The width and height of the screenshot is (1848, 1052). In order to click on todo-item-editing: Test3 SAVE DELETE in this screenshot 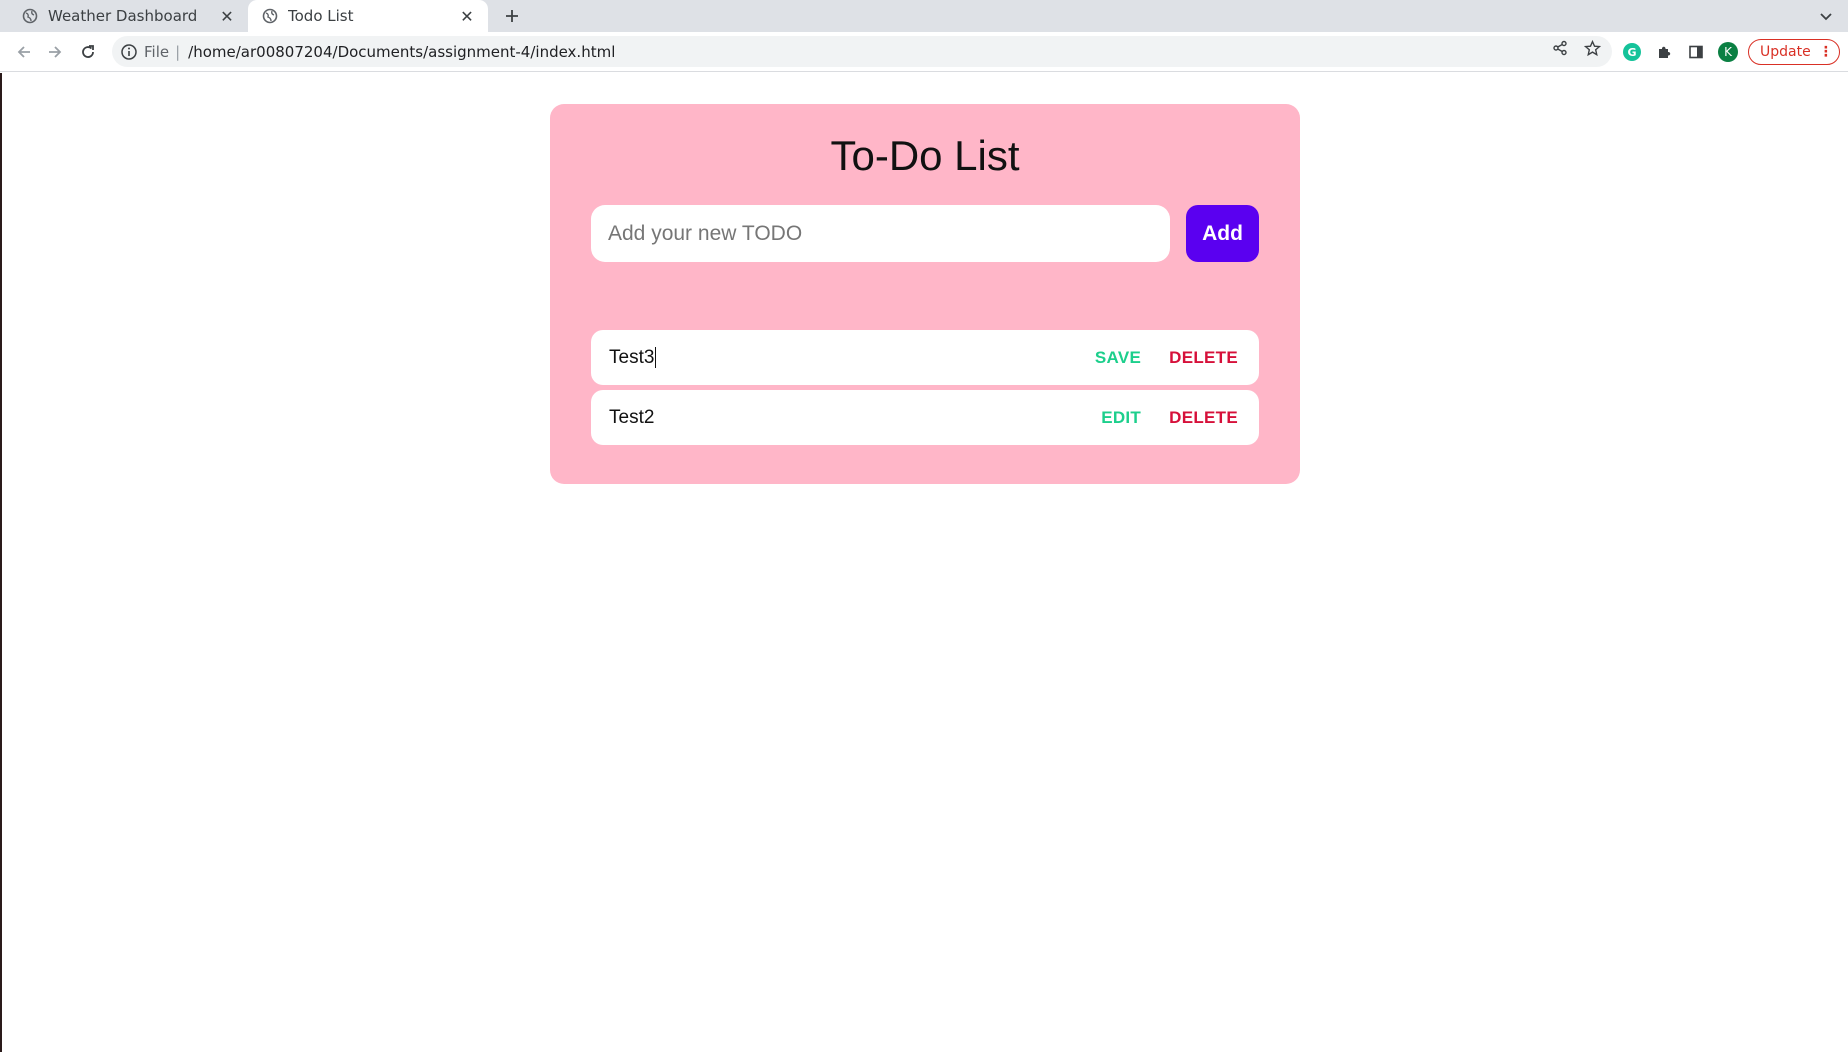, I will do `click(925, 357)`.